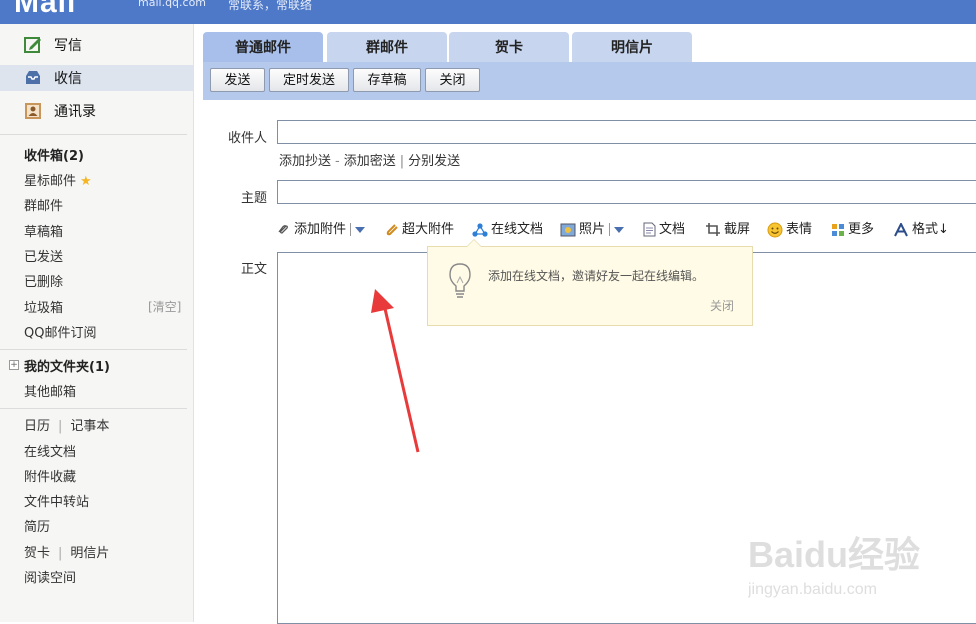 This screenshot has width=976, height=624. I want to click on red-arrow-head, so click(382, 301).